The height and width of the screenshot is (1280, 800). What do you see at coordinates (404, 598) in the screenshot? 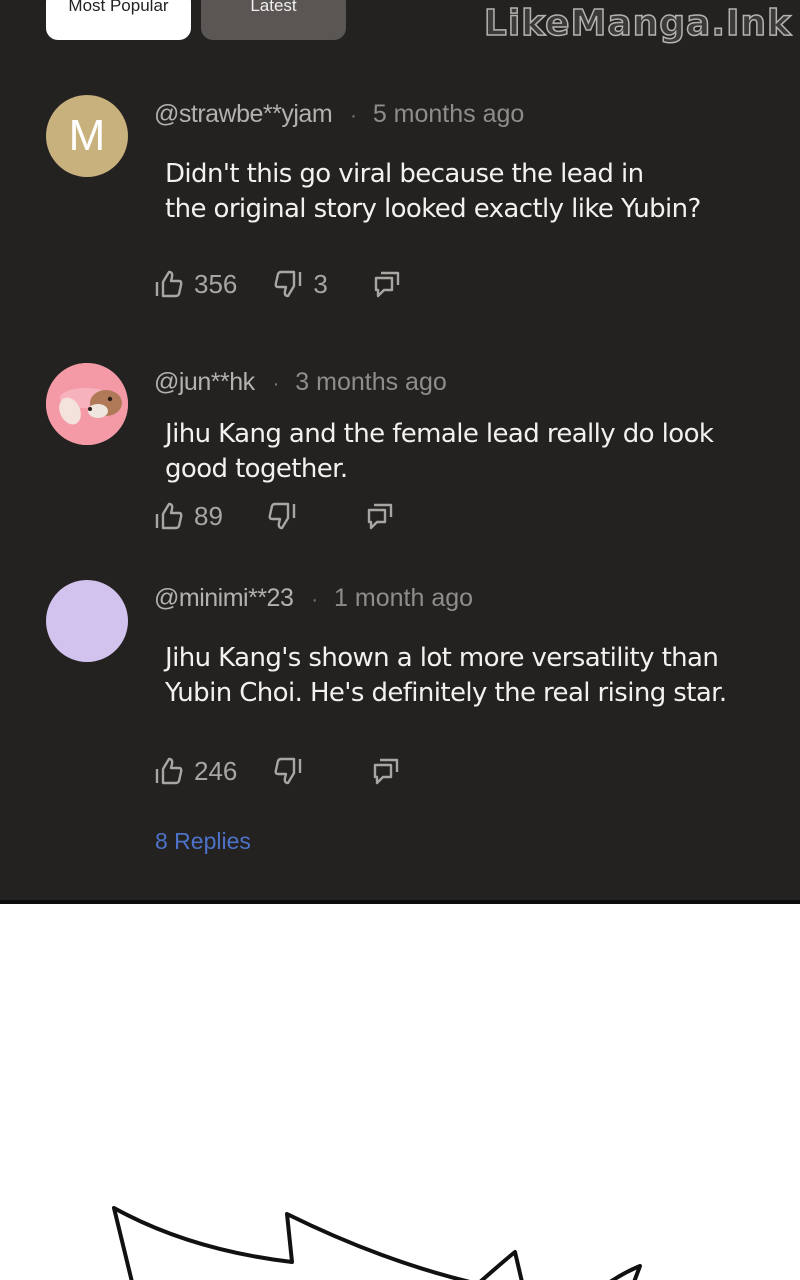
I see `comment-time: 1 month ago` at bounding box center [404, 598].